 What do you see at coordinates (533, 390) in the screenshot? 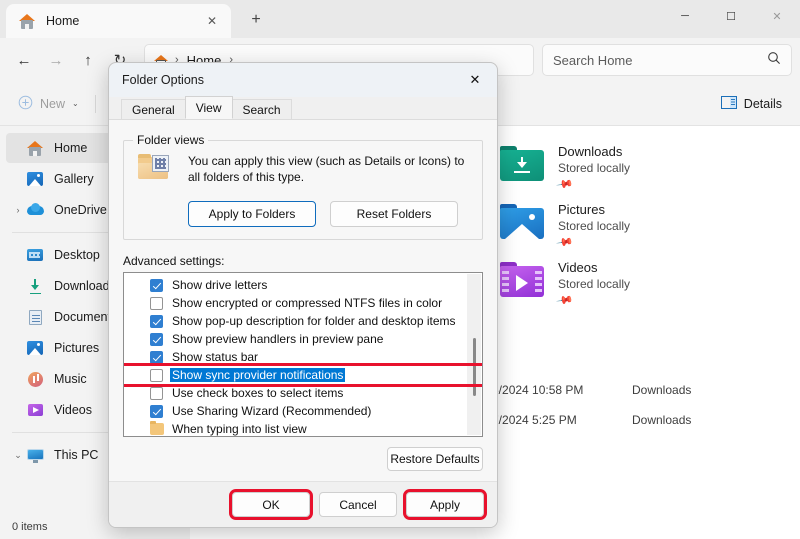
I see `file-date: 2/5/2024 10:58 PM` at bounding box center [533, 390].